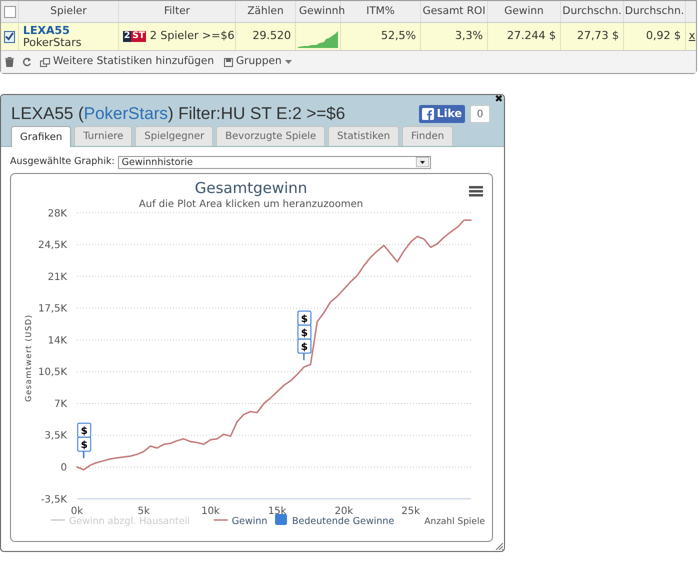 The height and width of the screenshot is (569, 700). Describe the element at coordinates (144, 511) in the screenshot. I see `x-tick-label: 5k` at that location.